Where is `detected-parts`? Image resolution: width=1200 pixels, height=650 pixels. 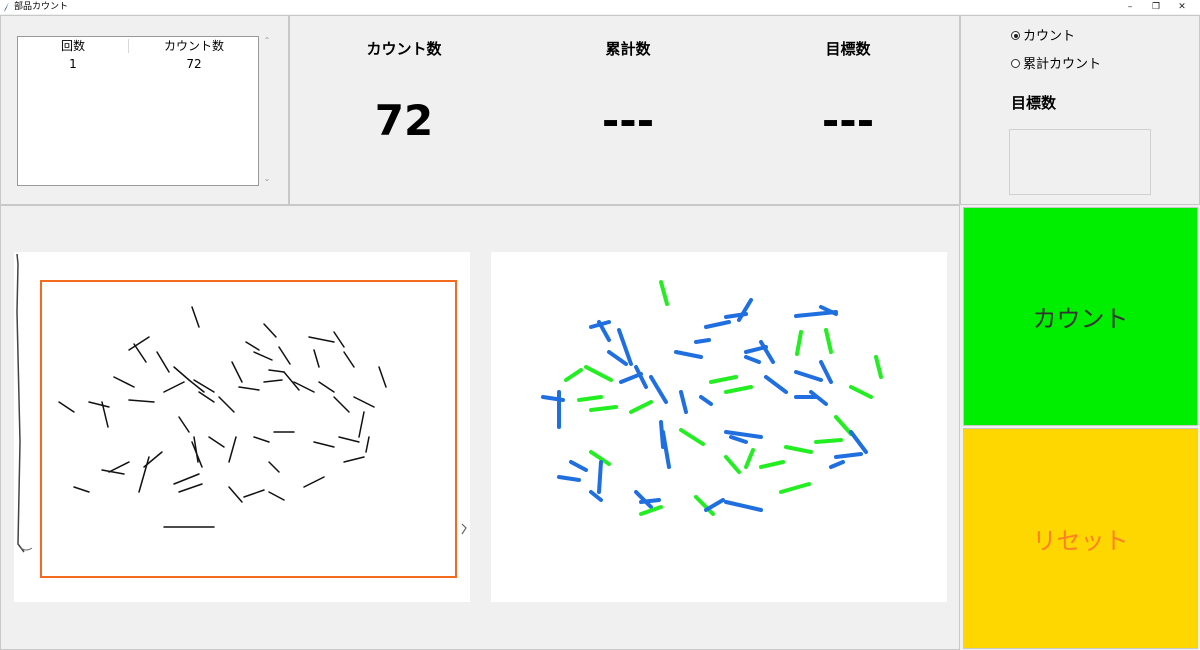
detected-parts is located at coordinates (222, 417).